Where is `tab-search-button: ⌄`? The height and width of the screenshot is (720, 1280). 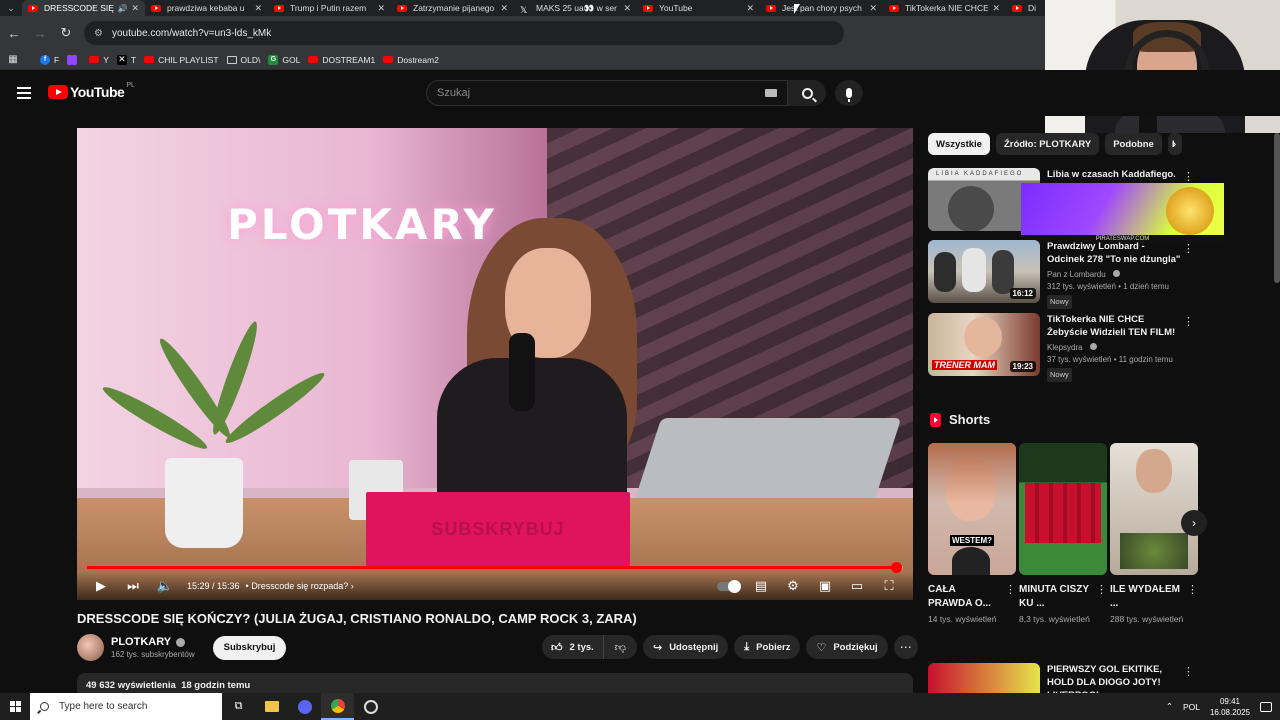
tab-search-button: ⌄ is located at coordinates (11, 8).